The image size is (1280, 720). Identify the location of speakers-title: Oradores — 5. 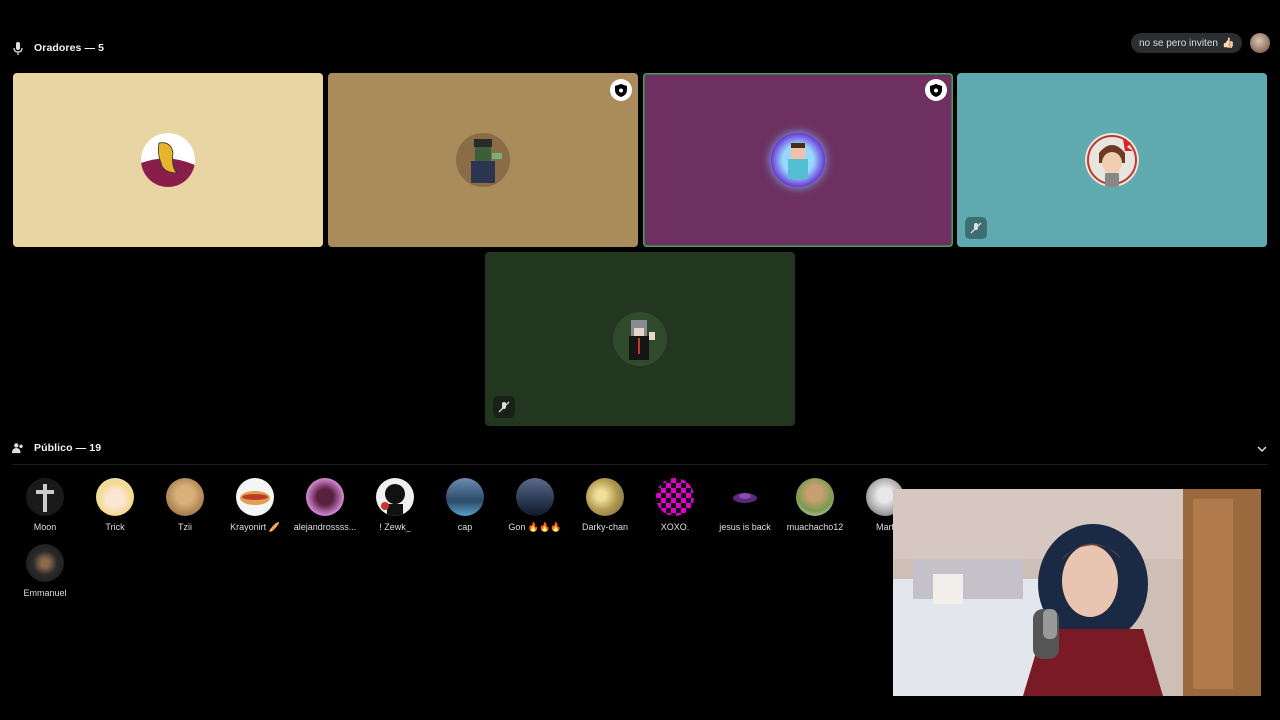
(69, 48).